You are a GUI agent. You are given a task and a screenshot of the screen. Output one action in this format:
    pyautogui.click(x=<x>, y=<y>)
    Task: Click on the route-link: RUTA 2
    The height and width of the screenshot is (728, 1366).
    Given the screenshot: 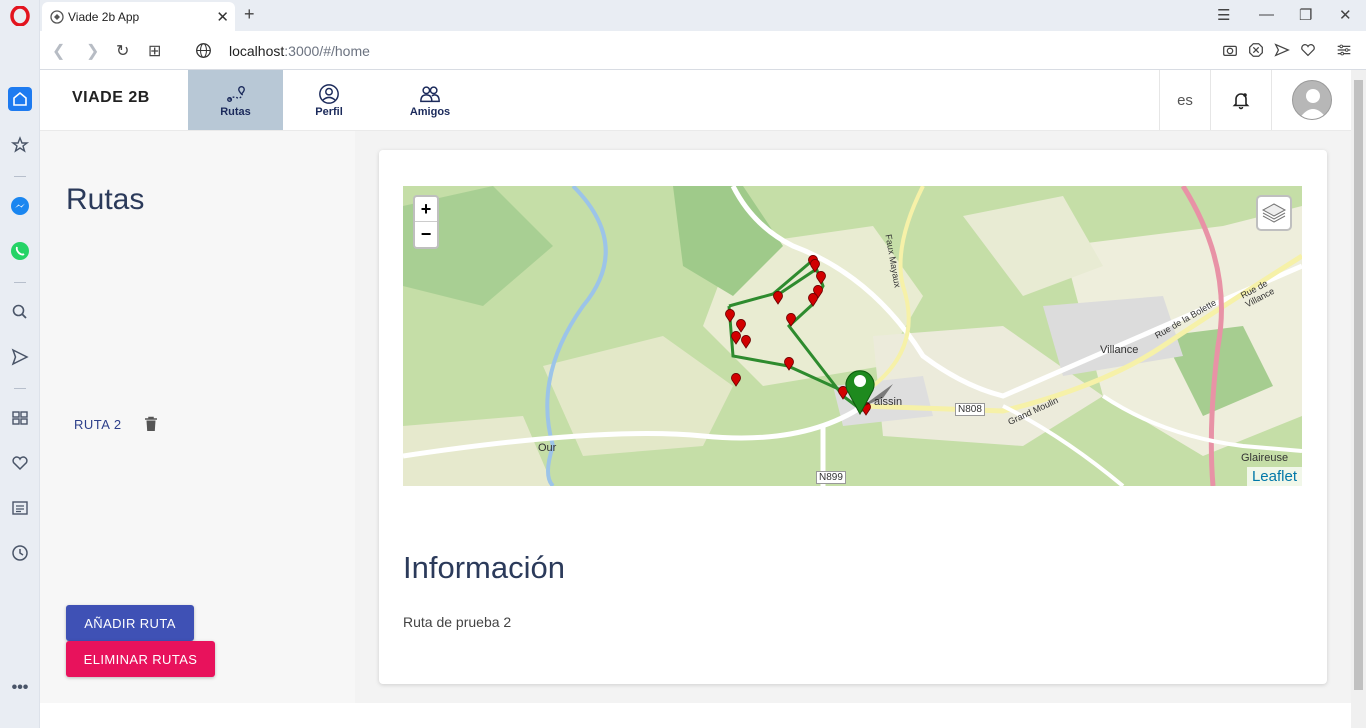 What is the action you would take?
    pyautogui.click(x=98, y=424)
    